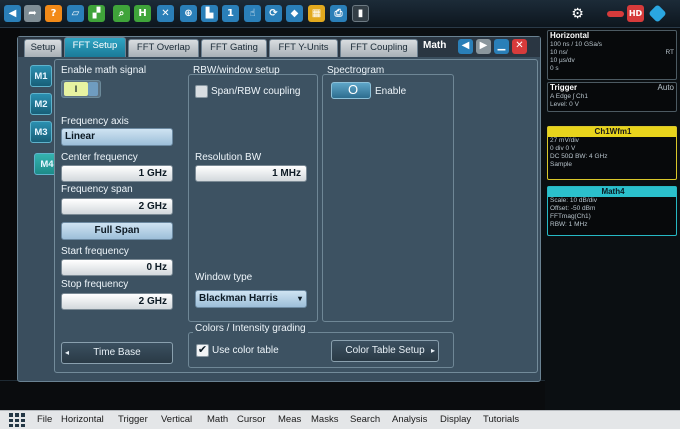 The height and width of the screenshot is (429, 680). Describe the element at coordinates (165, 13) in the screenshot. I see `measure-icon: ✕` at that location.